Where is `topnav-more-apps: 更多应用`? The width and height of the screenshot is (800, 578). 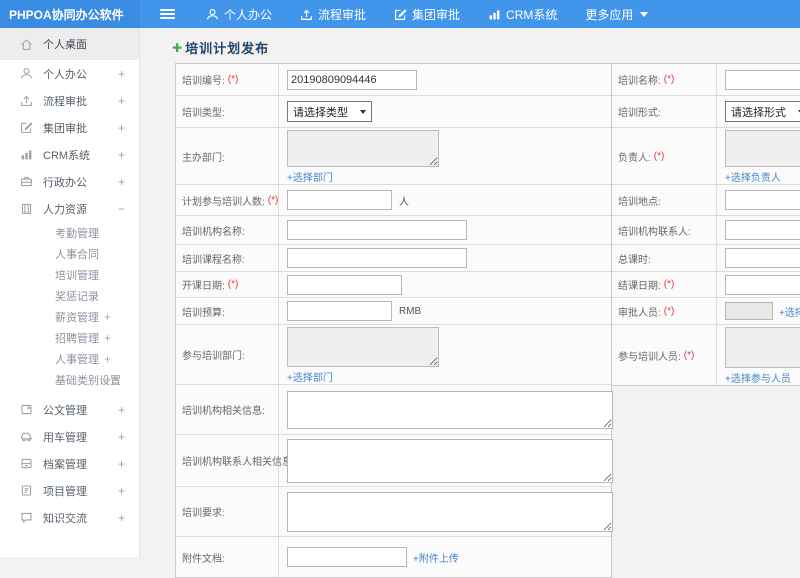 topnav-more-apps: 更多应用 is located at coordinates (616, 14).